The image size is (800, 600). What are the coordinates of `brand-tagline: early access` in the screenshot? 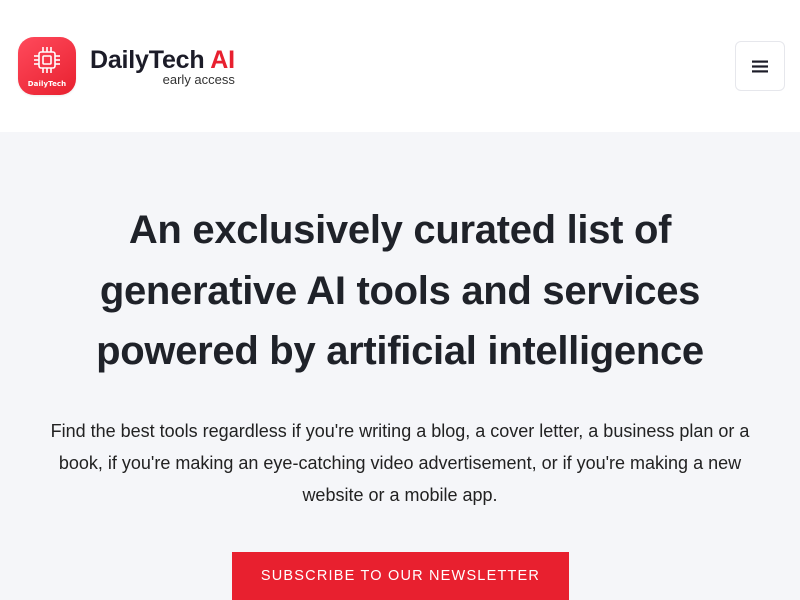 It's located at (198, 79).